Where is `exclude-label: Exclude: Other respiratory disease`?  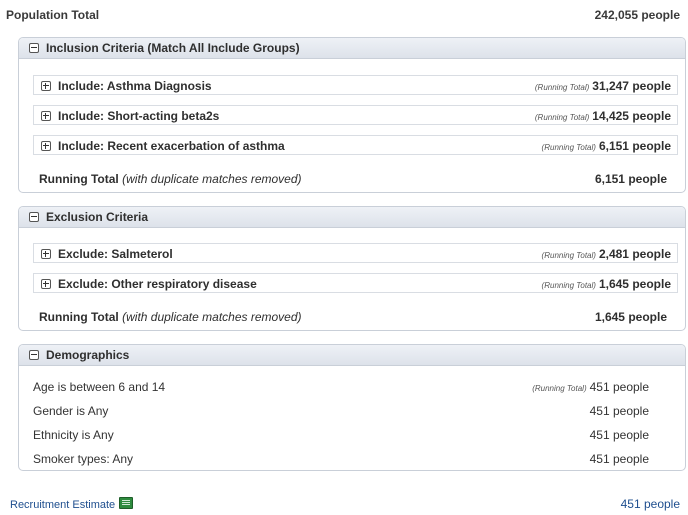 exclude-label: Exclude: Other respiratory disease is located at coordinates (157, 284).